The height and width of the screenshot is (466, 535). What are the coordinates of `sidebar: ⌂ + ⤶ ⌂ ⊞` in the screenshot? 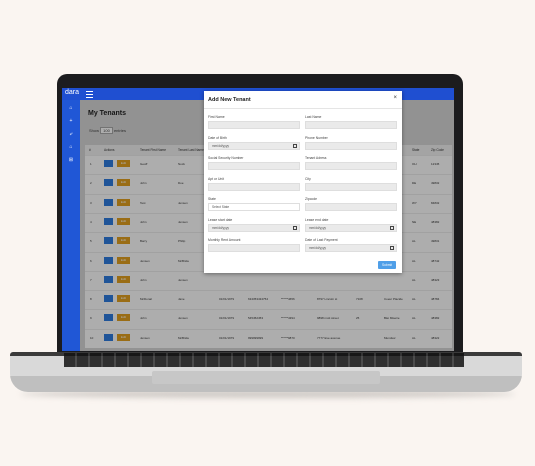 It's located at (71, 225).